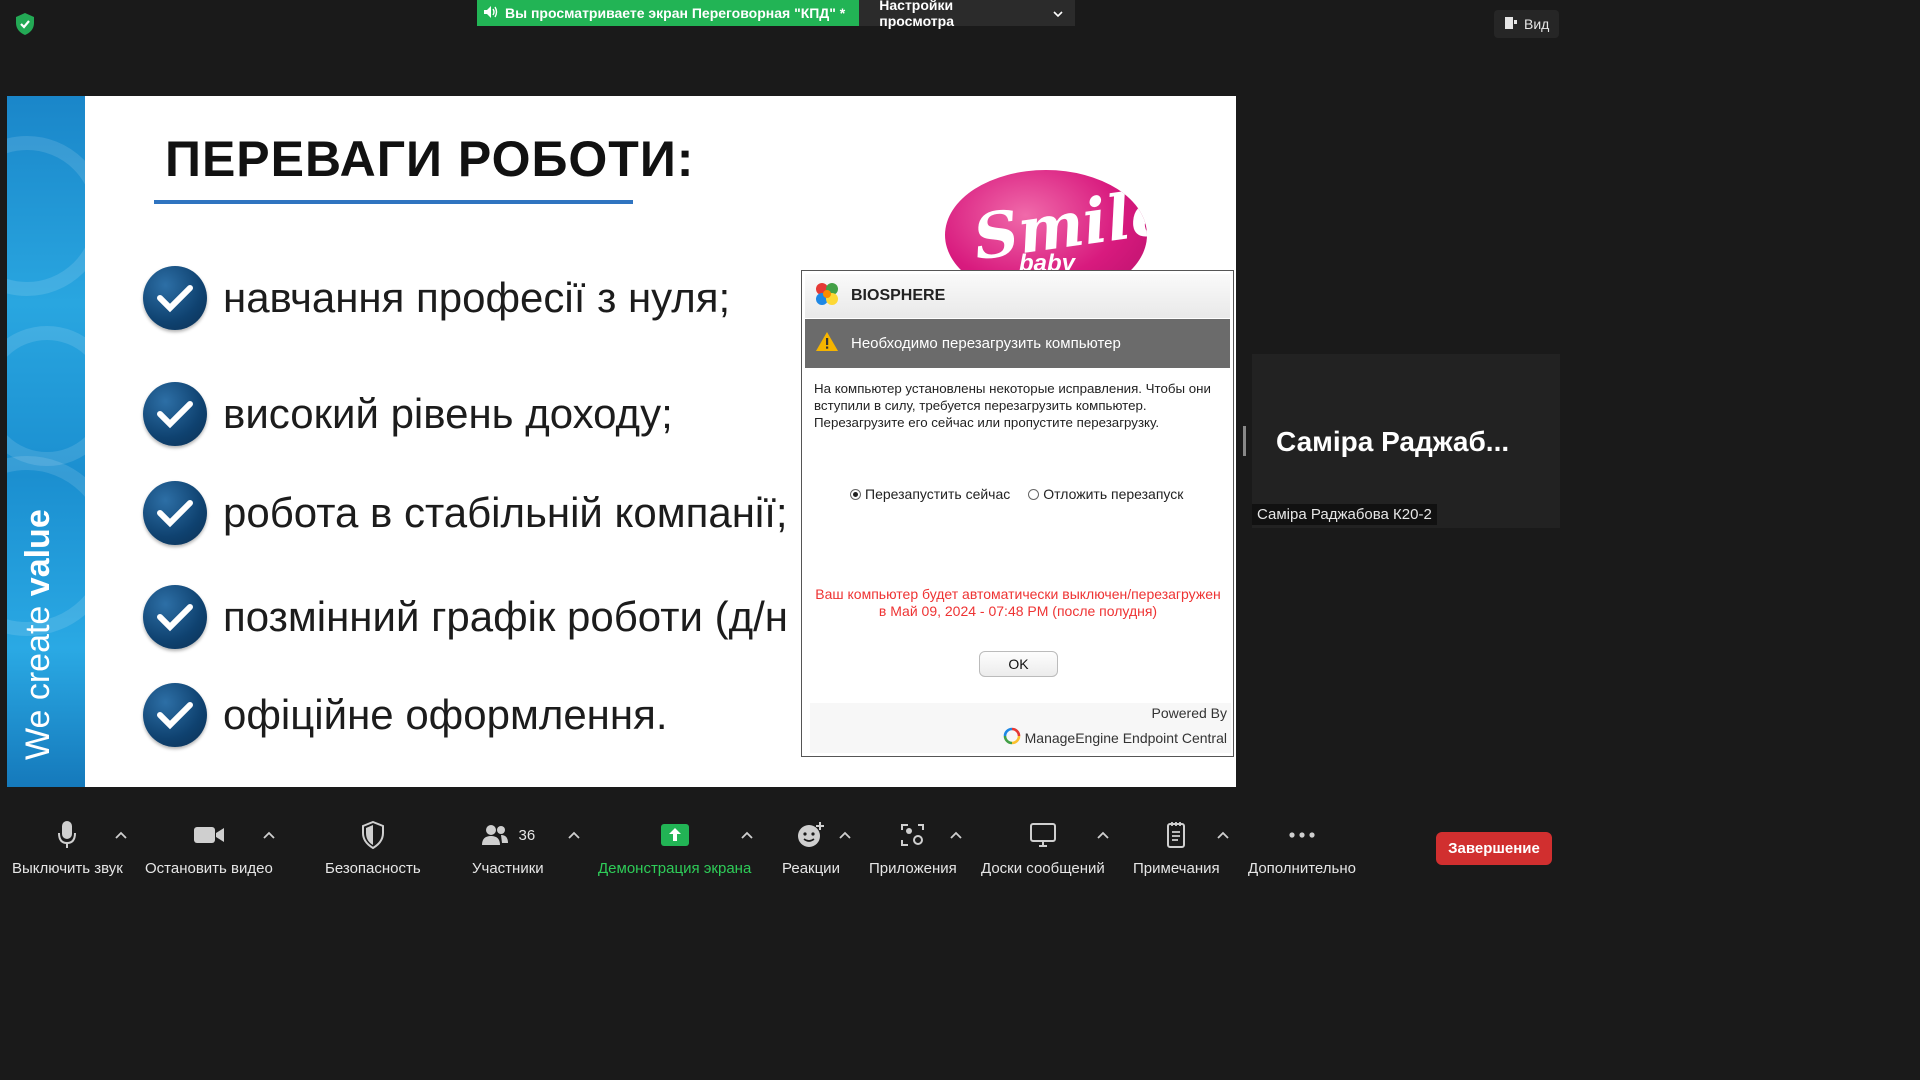  I want to click on notes-label: Примечания, so click(1176, 868).